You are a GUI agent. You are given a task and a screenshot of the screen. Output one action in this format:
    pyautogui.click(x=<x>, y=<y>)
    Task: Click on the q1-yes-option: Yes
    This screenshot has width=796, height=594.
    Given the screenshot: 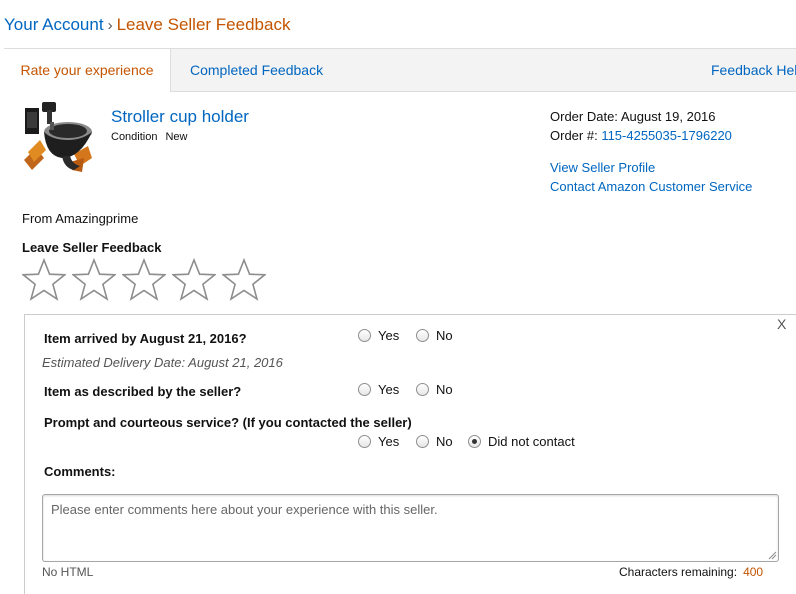 What is the action you would take?
    pyautogui.click(x=378, y=335)
    